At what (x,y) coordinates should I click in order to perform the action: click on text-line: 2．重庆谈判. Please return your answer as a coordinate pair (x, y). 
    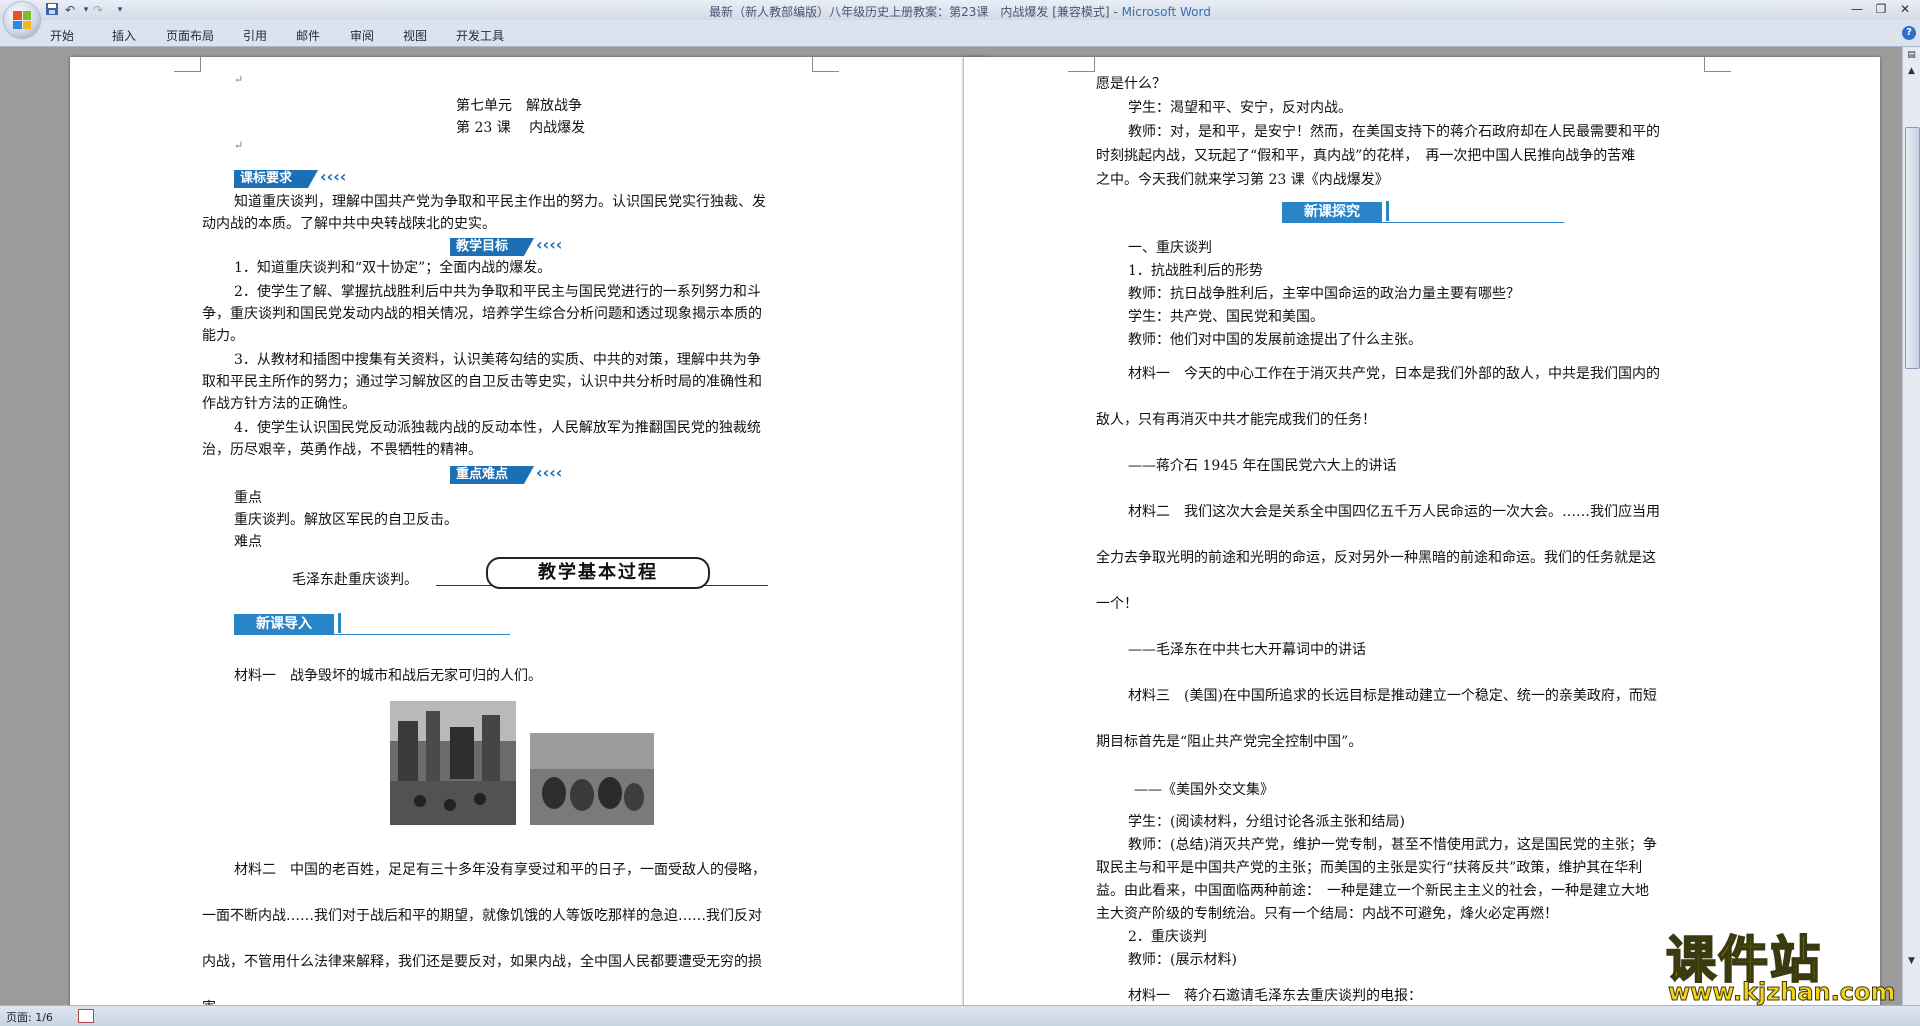
    Looking at the image, I should click on (1167, 937).